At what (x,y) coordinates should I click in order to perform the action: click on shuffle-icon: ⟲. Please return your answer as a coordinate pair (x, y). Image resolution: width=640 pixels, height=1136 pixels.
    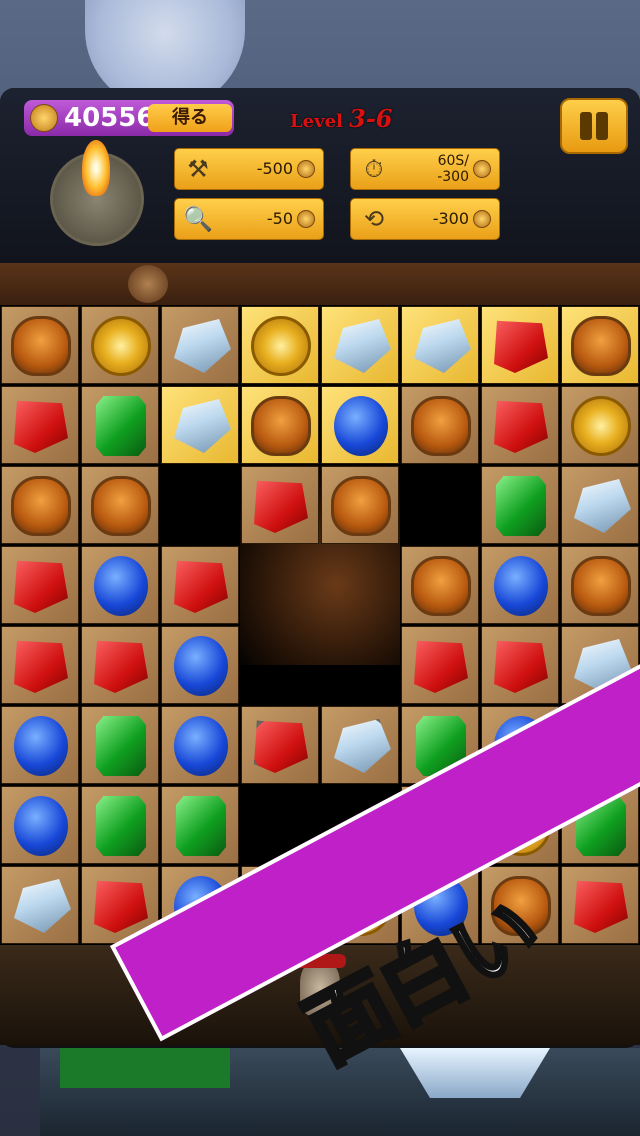
    Looking at the image, I should click on (374, 219).